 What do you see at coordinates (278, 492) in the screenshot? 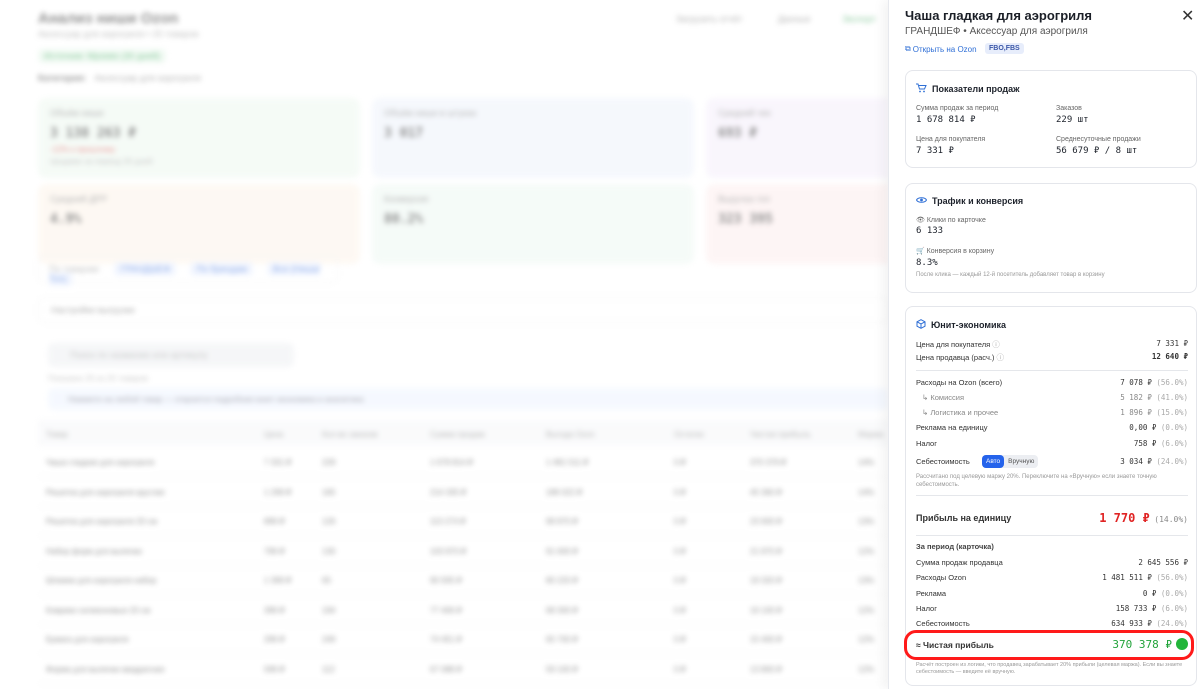
I see `table-cell: 1 299 ₽` at bounding box center [278, 492].